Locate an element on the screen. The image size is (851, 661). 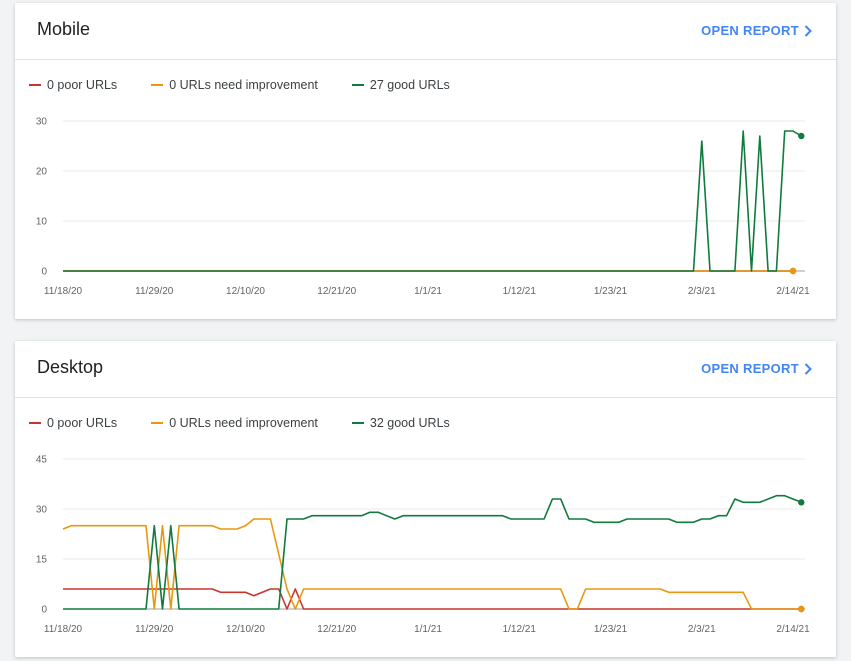
y-tick-label: 45 is located at coordinates (42, 460).